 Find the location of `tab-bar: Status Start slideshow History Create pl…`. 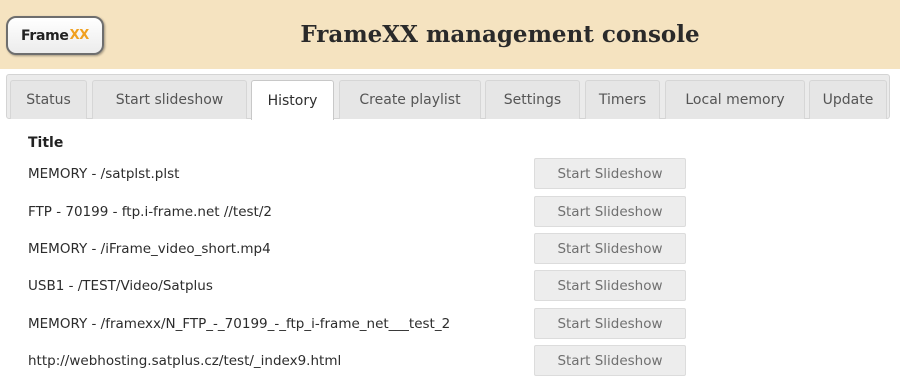

tab-bar: Status Start slideshow History Create pl… is located at coordinates (448, 97).